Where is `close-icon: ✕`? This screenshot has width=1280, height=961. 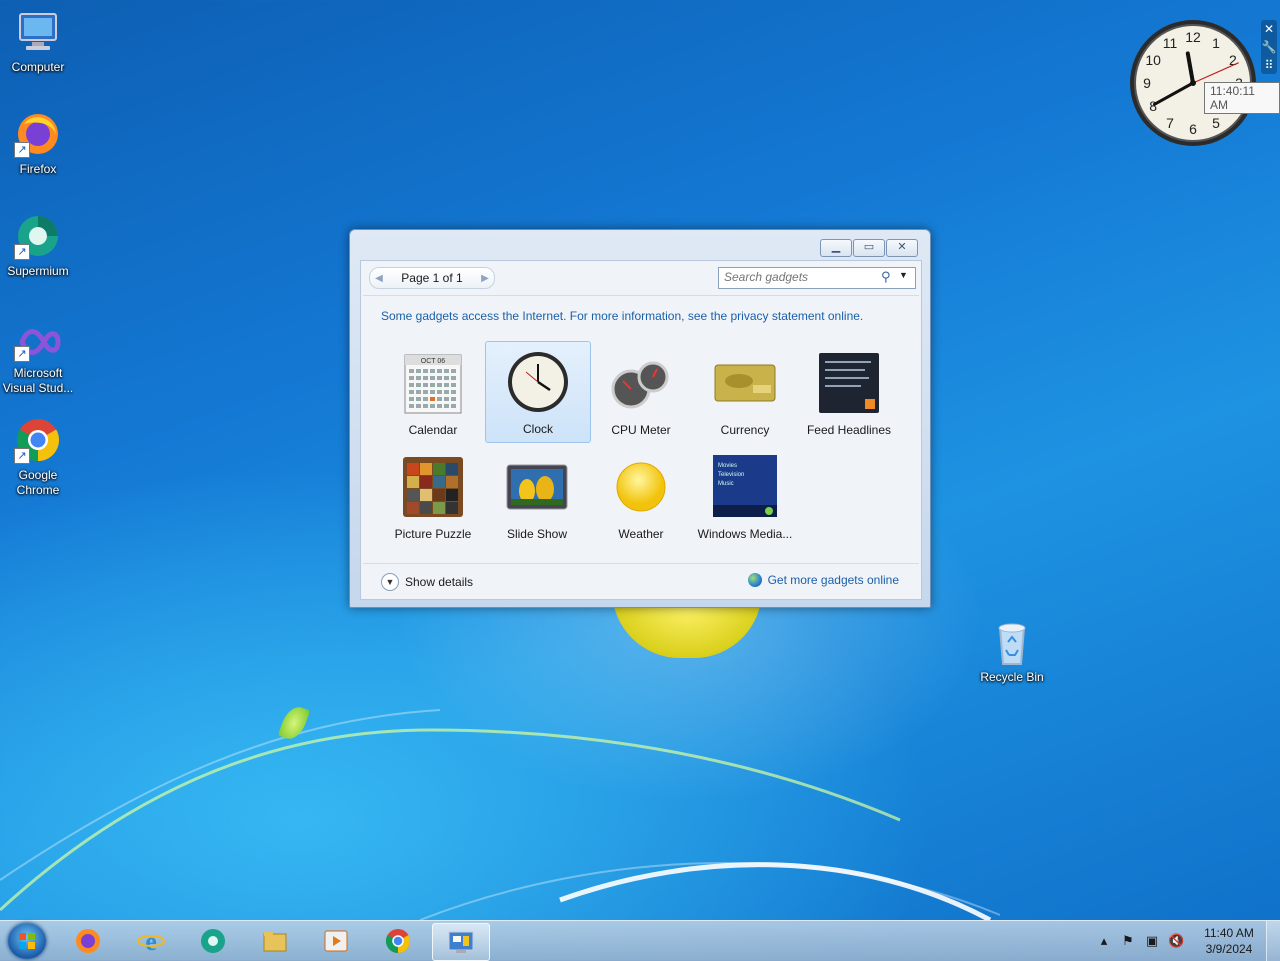 close-icon: ✕ is located at coordinates (1269, 29).